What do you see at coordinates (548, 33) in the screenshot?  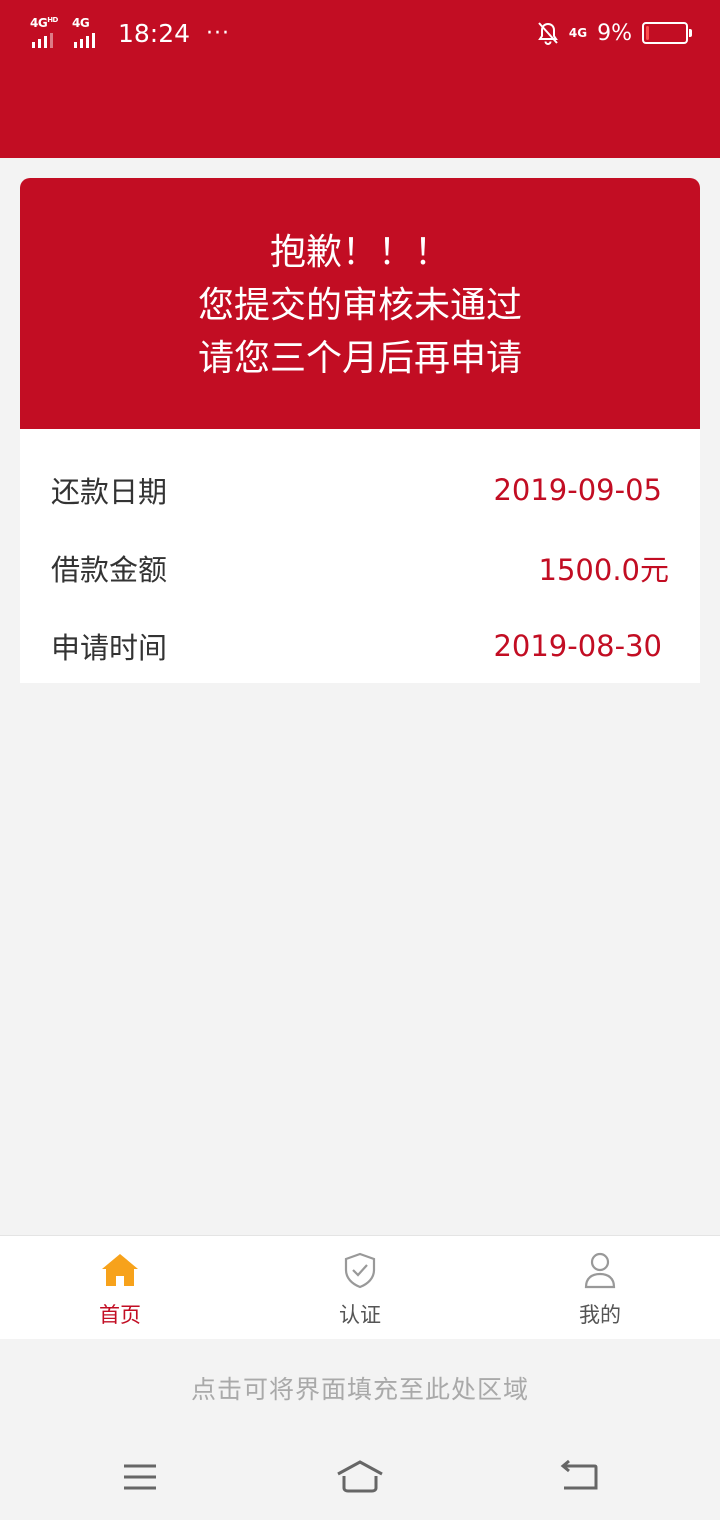 I see `bell-off-icon` at bounding box center [548, 33].